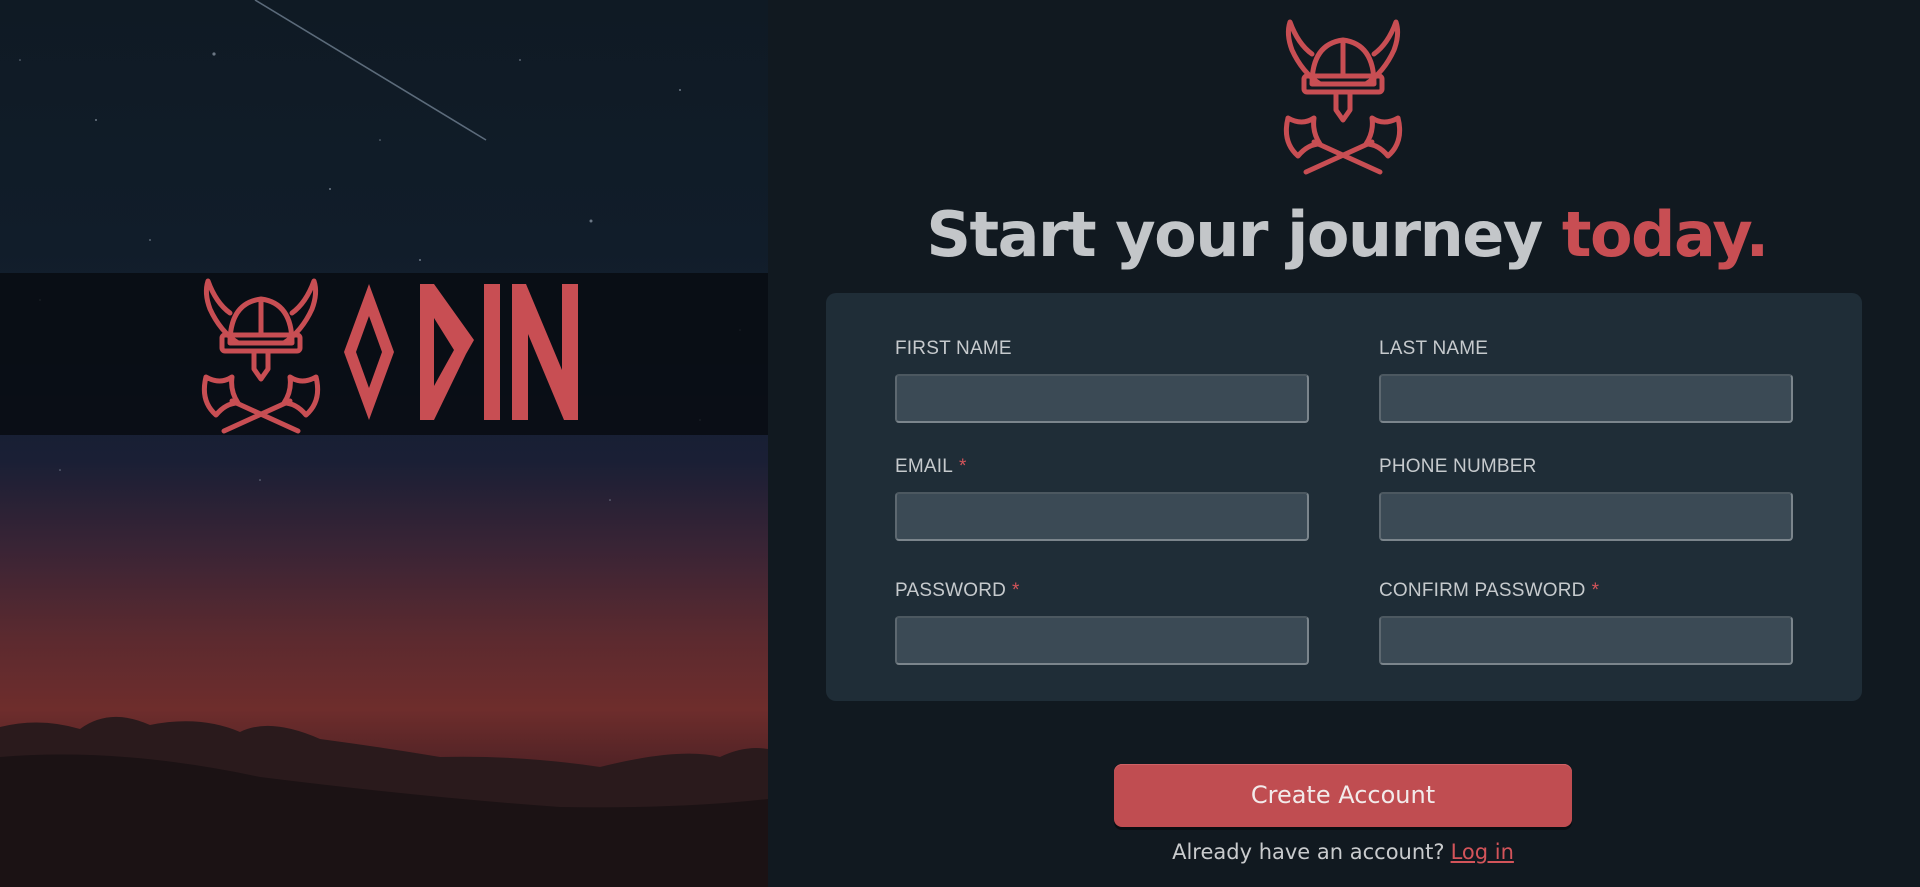  Describe the element at coordinates (1343, 795) in the screenshot. I see `create-account-button: Create Account` at that location.